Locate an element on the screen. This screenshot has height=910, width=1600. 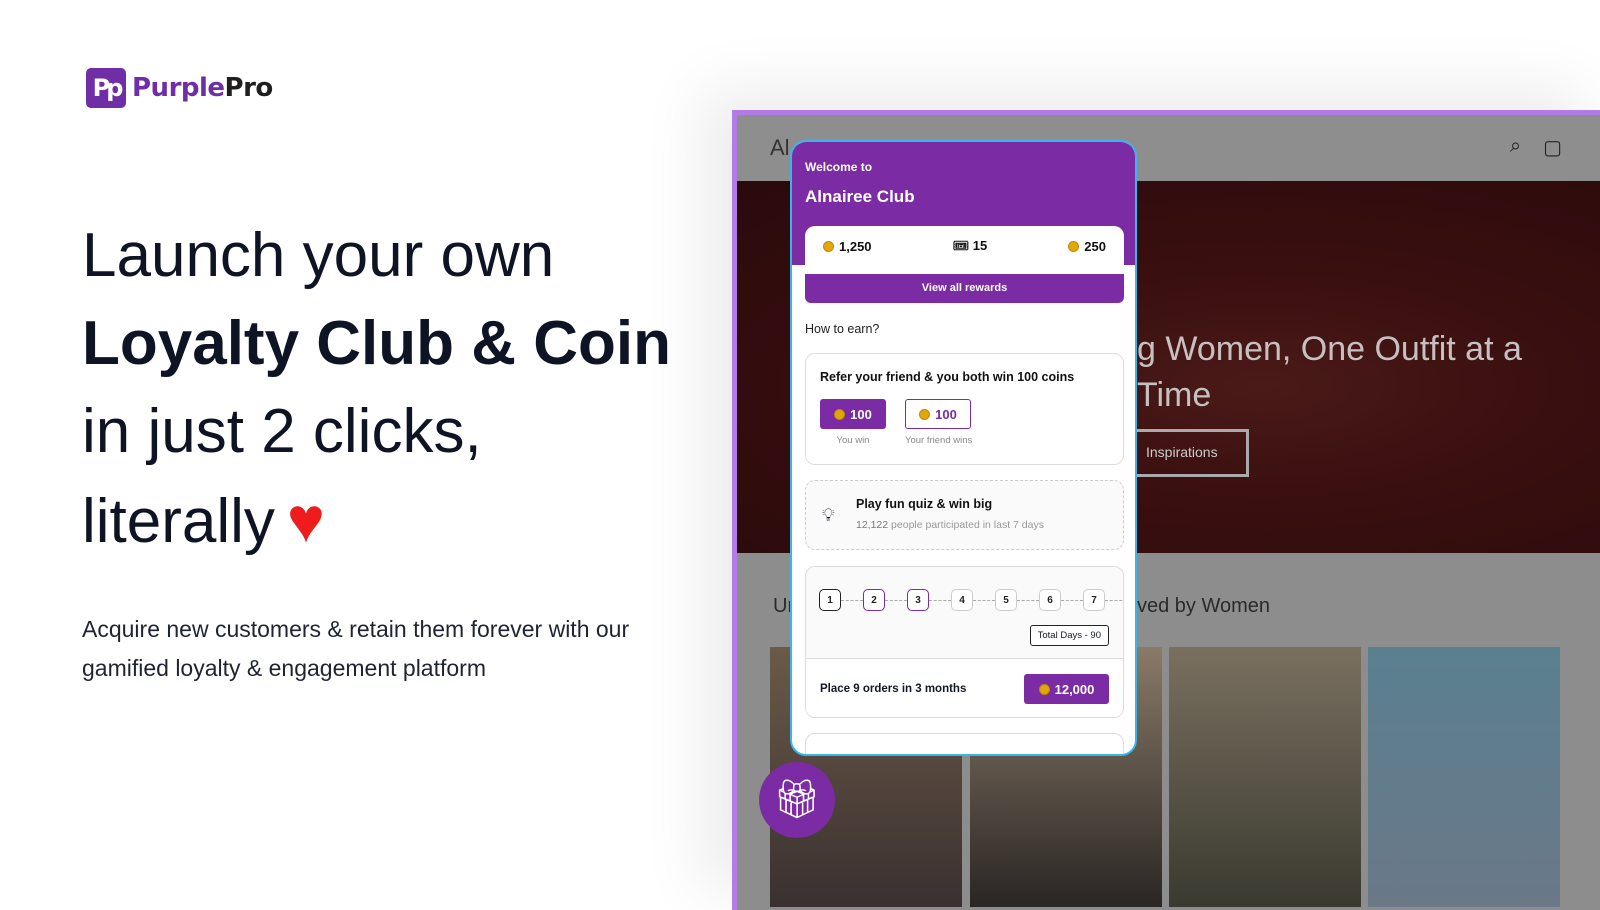
logo-text-pro: Pro is located at coordinates (249, 88).